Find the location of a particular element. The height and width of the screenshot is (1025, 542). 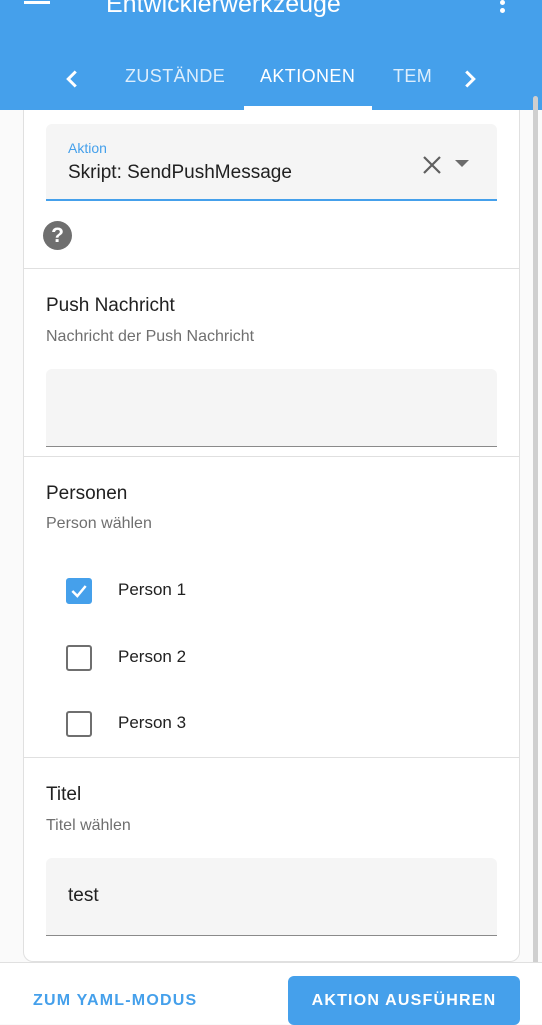

persons-title: Personen is located at coordinates (87, 493).